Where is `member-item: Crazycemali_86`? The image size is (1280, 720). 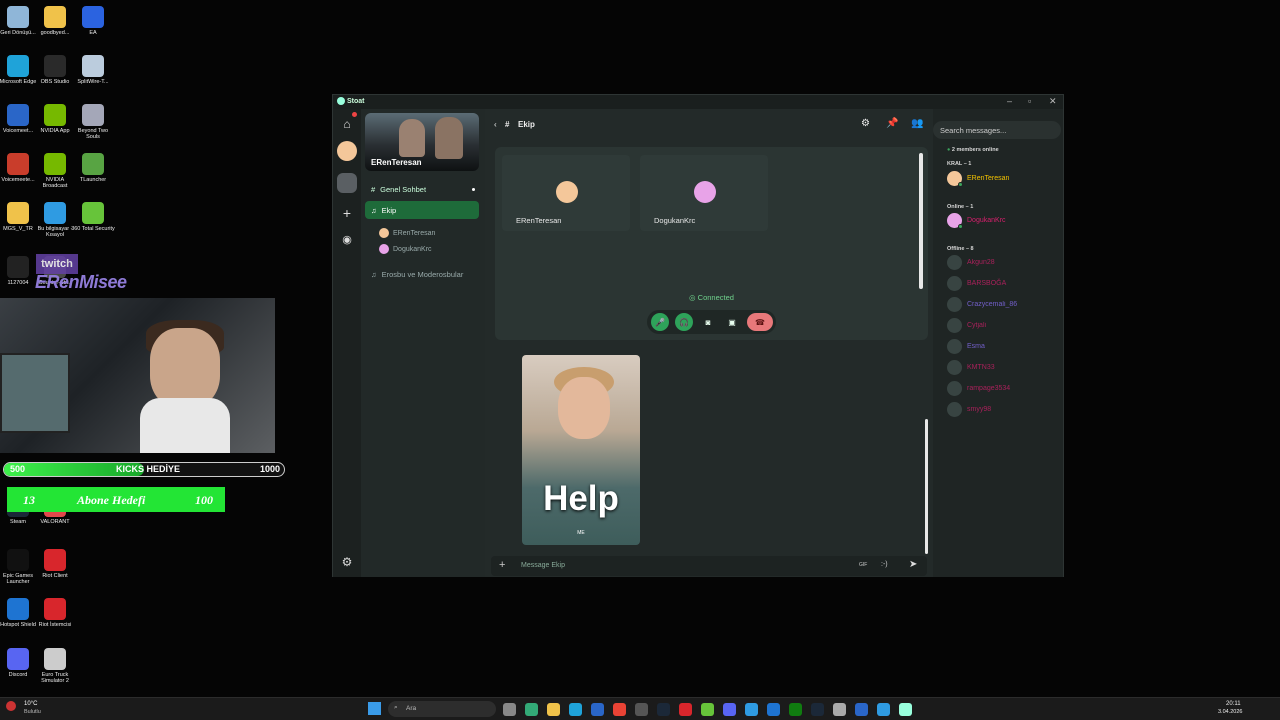
member-item: Crazycemali_86 is located at coordinates (982, 304).